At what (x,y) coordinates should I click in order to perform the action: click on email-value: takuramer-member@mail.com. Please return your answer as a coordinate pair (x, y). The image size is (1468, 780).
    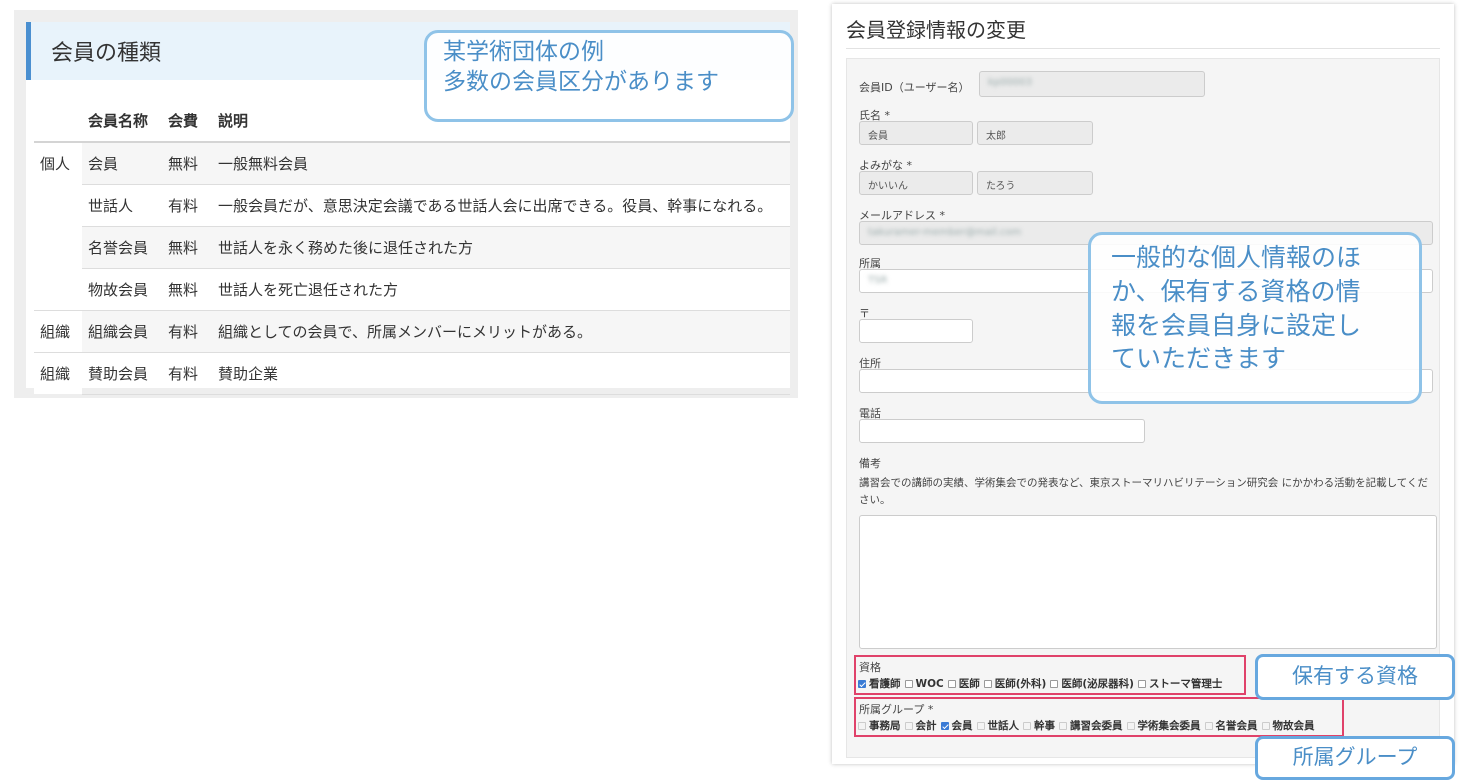
    Looking at the image, I should click on (945, 232).